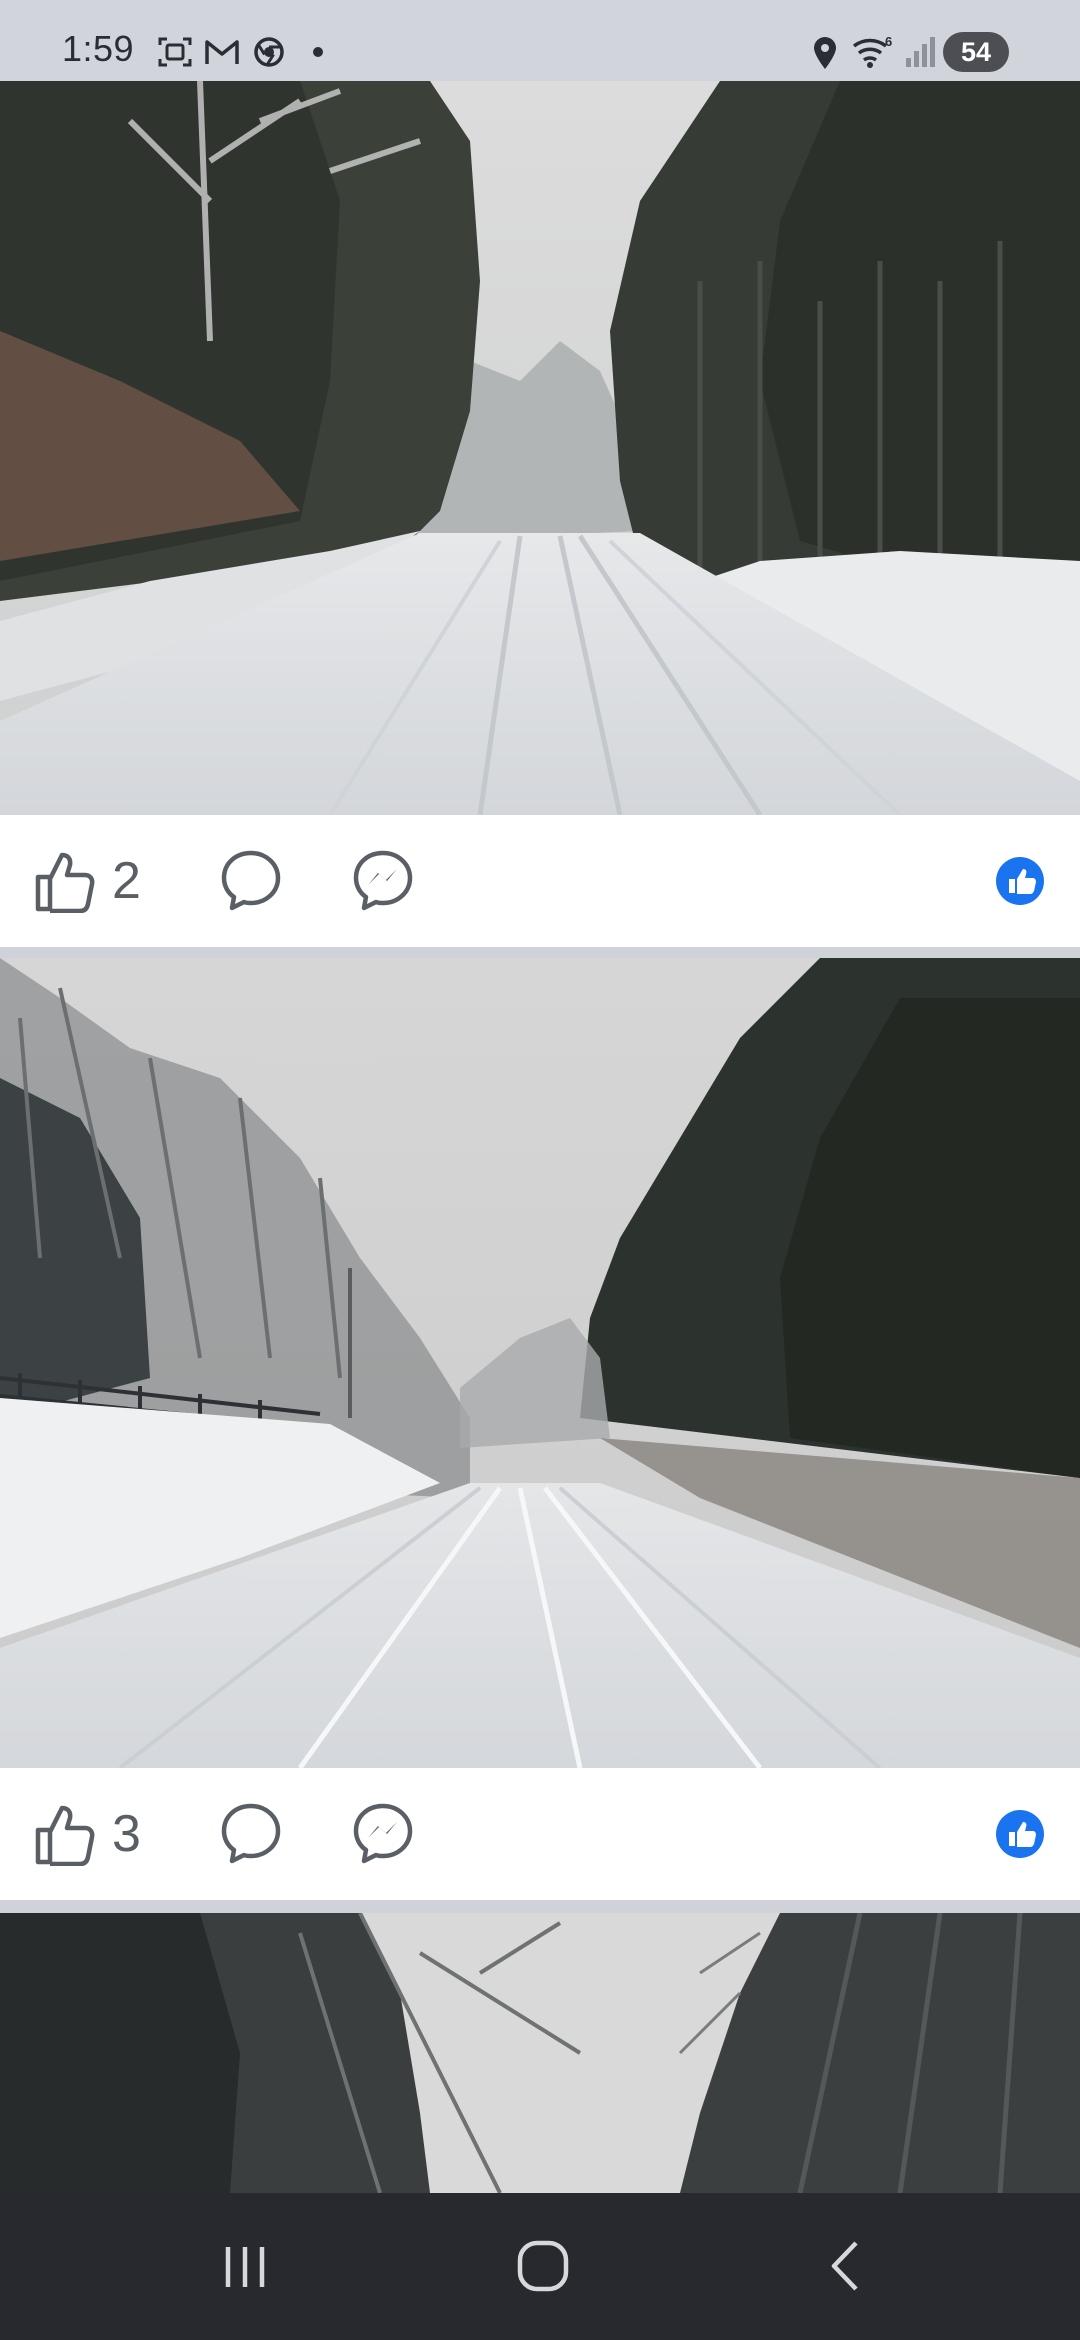  What do you see at coordinates (872, 51) in the screenshot?
I see `wifi-6-icon: 6` at bounding box center [872, 51].